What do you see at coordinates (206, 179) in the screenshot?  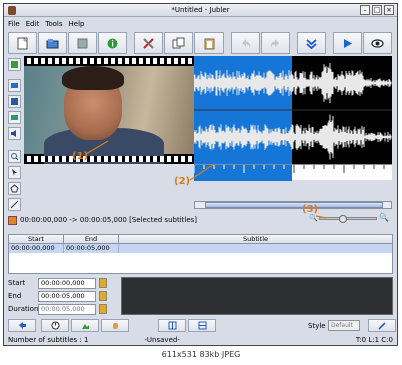 I see `annotation-arrows` at bounding box center [206, 179].